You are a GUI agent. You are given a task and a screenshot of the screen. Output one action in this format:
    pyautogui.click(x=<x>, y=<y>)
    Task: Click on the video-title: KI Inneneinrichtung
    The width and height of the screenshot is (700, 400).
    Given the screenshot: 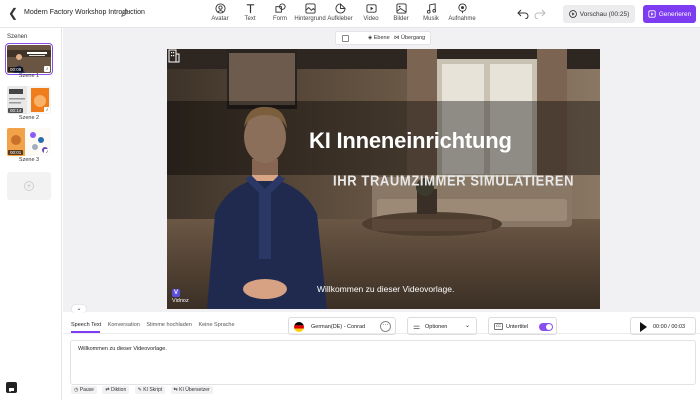 What is the action you would take?
    pyautogui.click(x=444, y=141)
    